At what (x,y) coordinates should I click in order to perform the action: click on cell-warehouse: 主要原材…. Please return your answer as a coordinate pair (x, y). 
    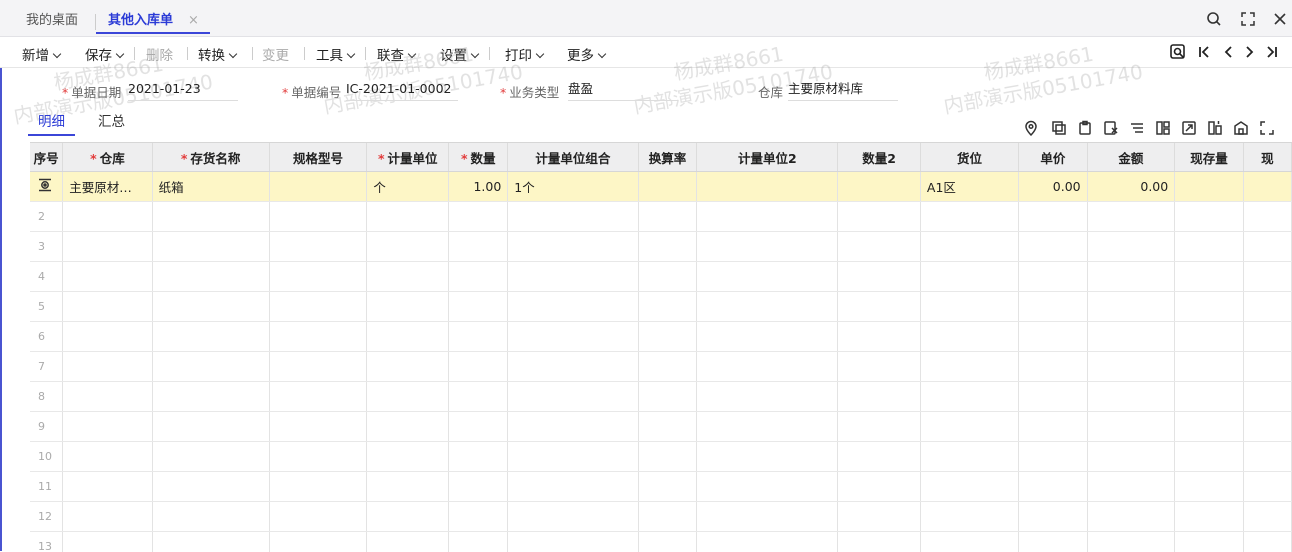
    Looking at the image, I should click on (107, 187).